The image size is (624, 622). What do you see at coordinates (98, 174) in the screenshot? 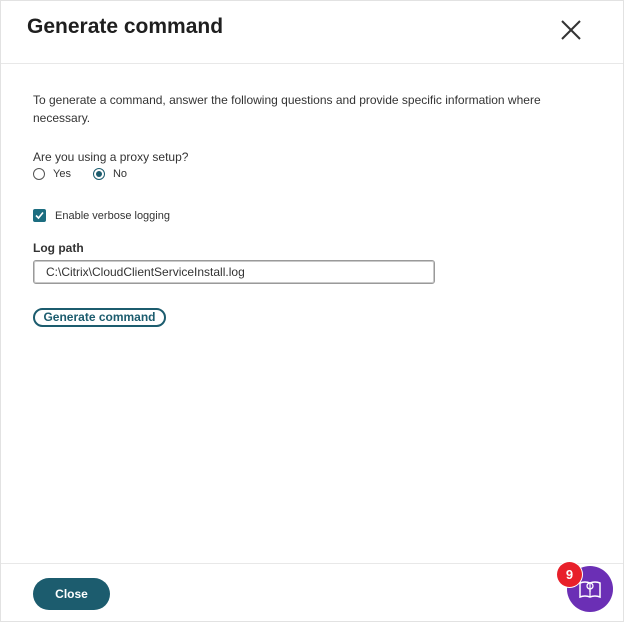
I see `radio-no` at bounding box center [98, 174].